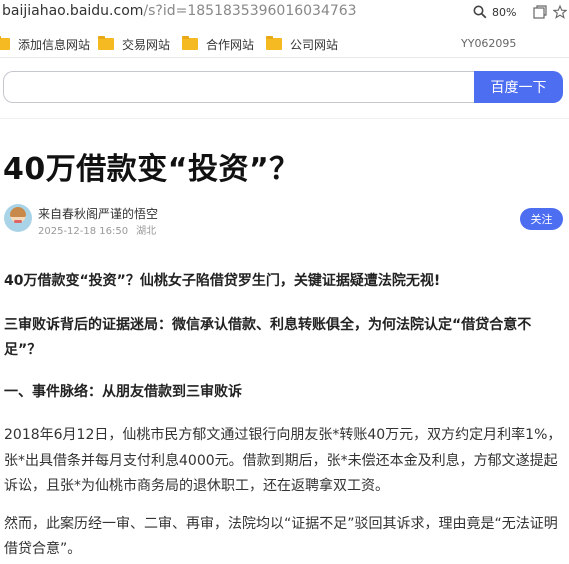  I want to click on publish-date: 2025-12-18 16:50, so click(83, 231).